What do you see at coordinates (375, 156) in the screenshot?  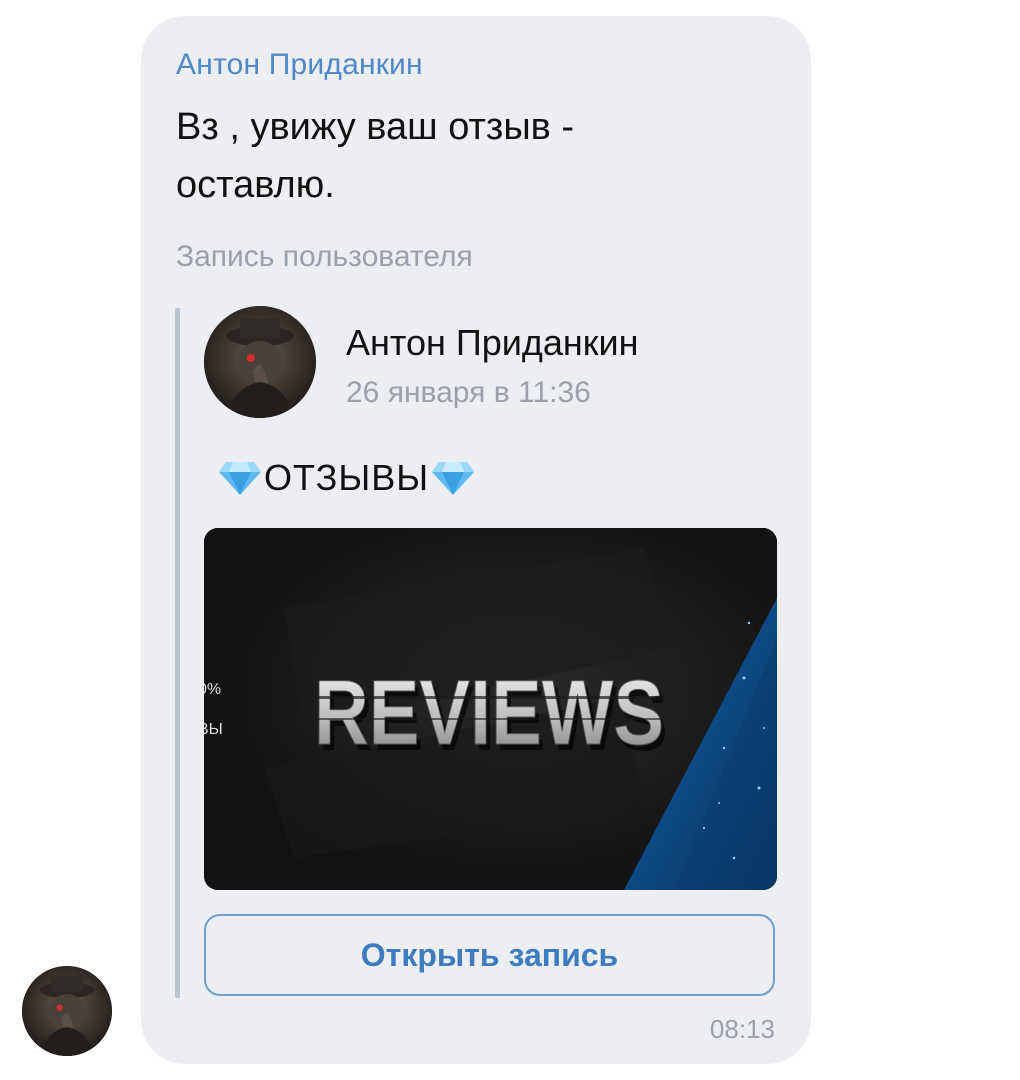 I see `message-text: Вз , увижу ваш отзыв - оставлю.` at bounding box center [375, 156].